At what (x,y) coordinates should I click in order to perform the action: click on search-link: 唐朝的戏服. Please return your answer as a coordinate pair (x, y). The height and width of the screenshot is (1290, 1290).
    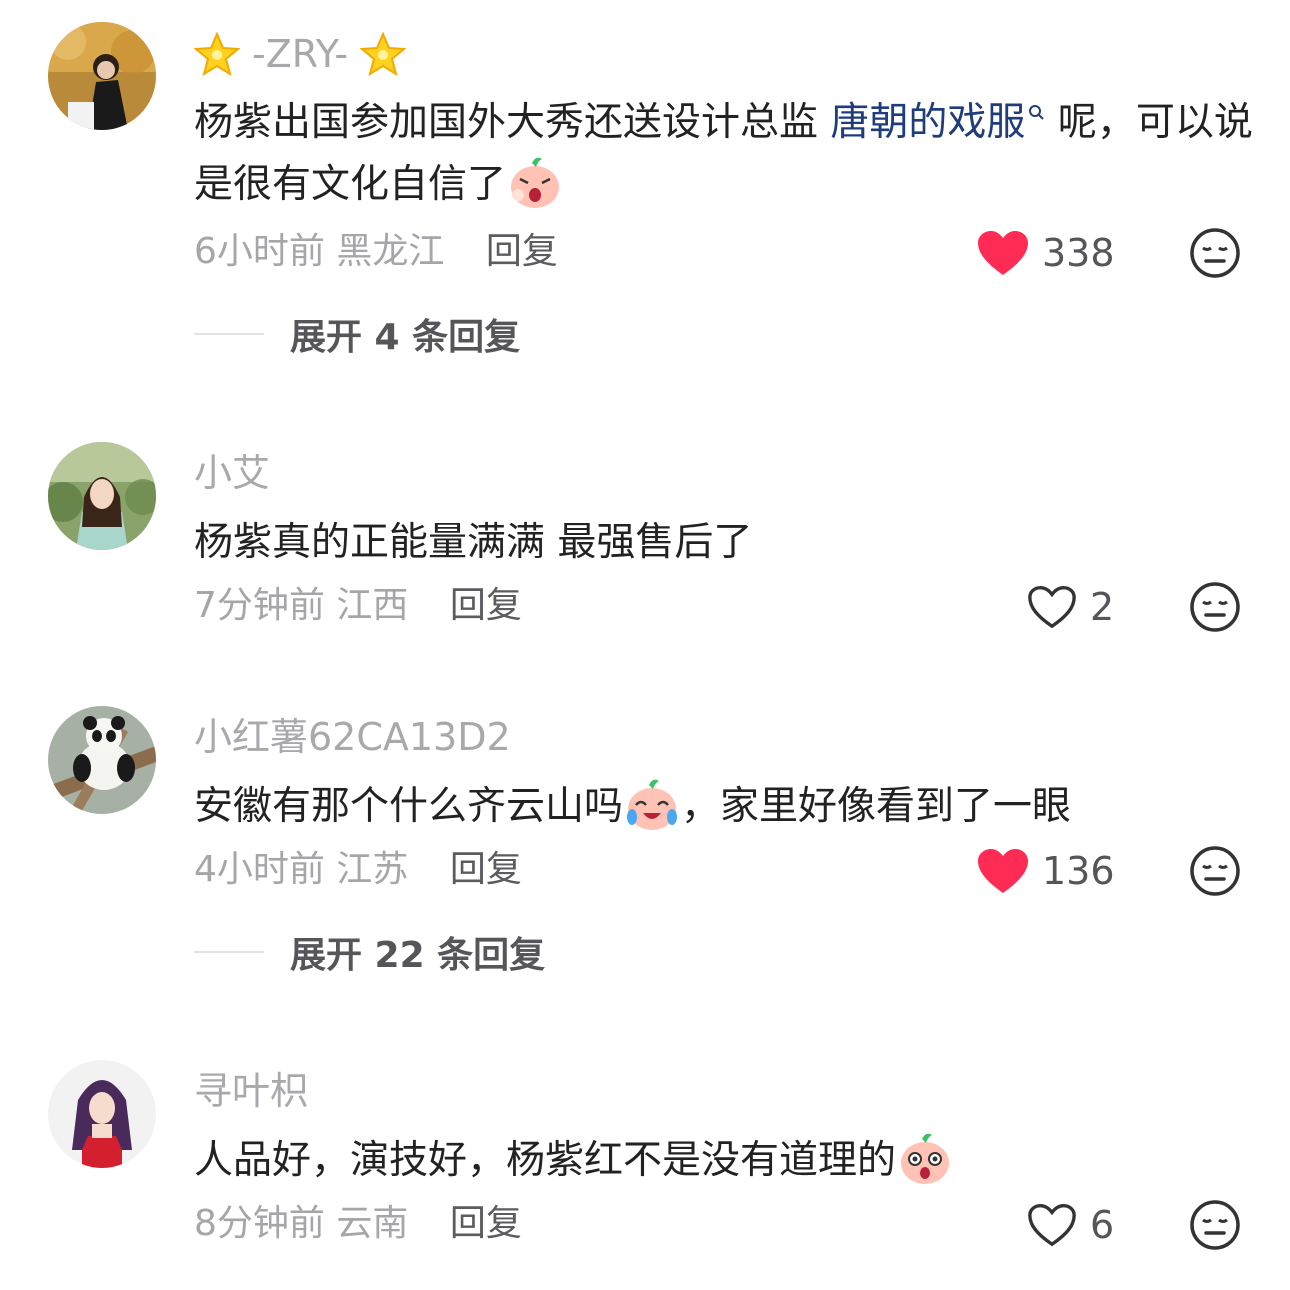
    Looking at the image, I should click on (927, 122).